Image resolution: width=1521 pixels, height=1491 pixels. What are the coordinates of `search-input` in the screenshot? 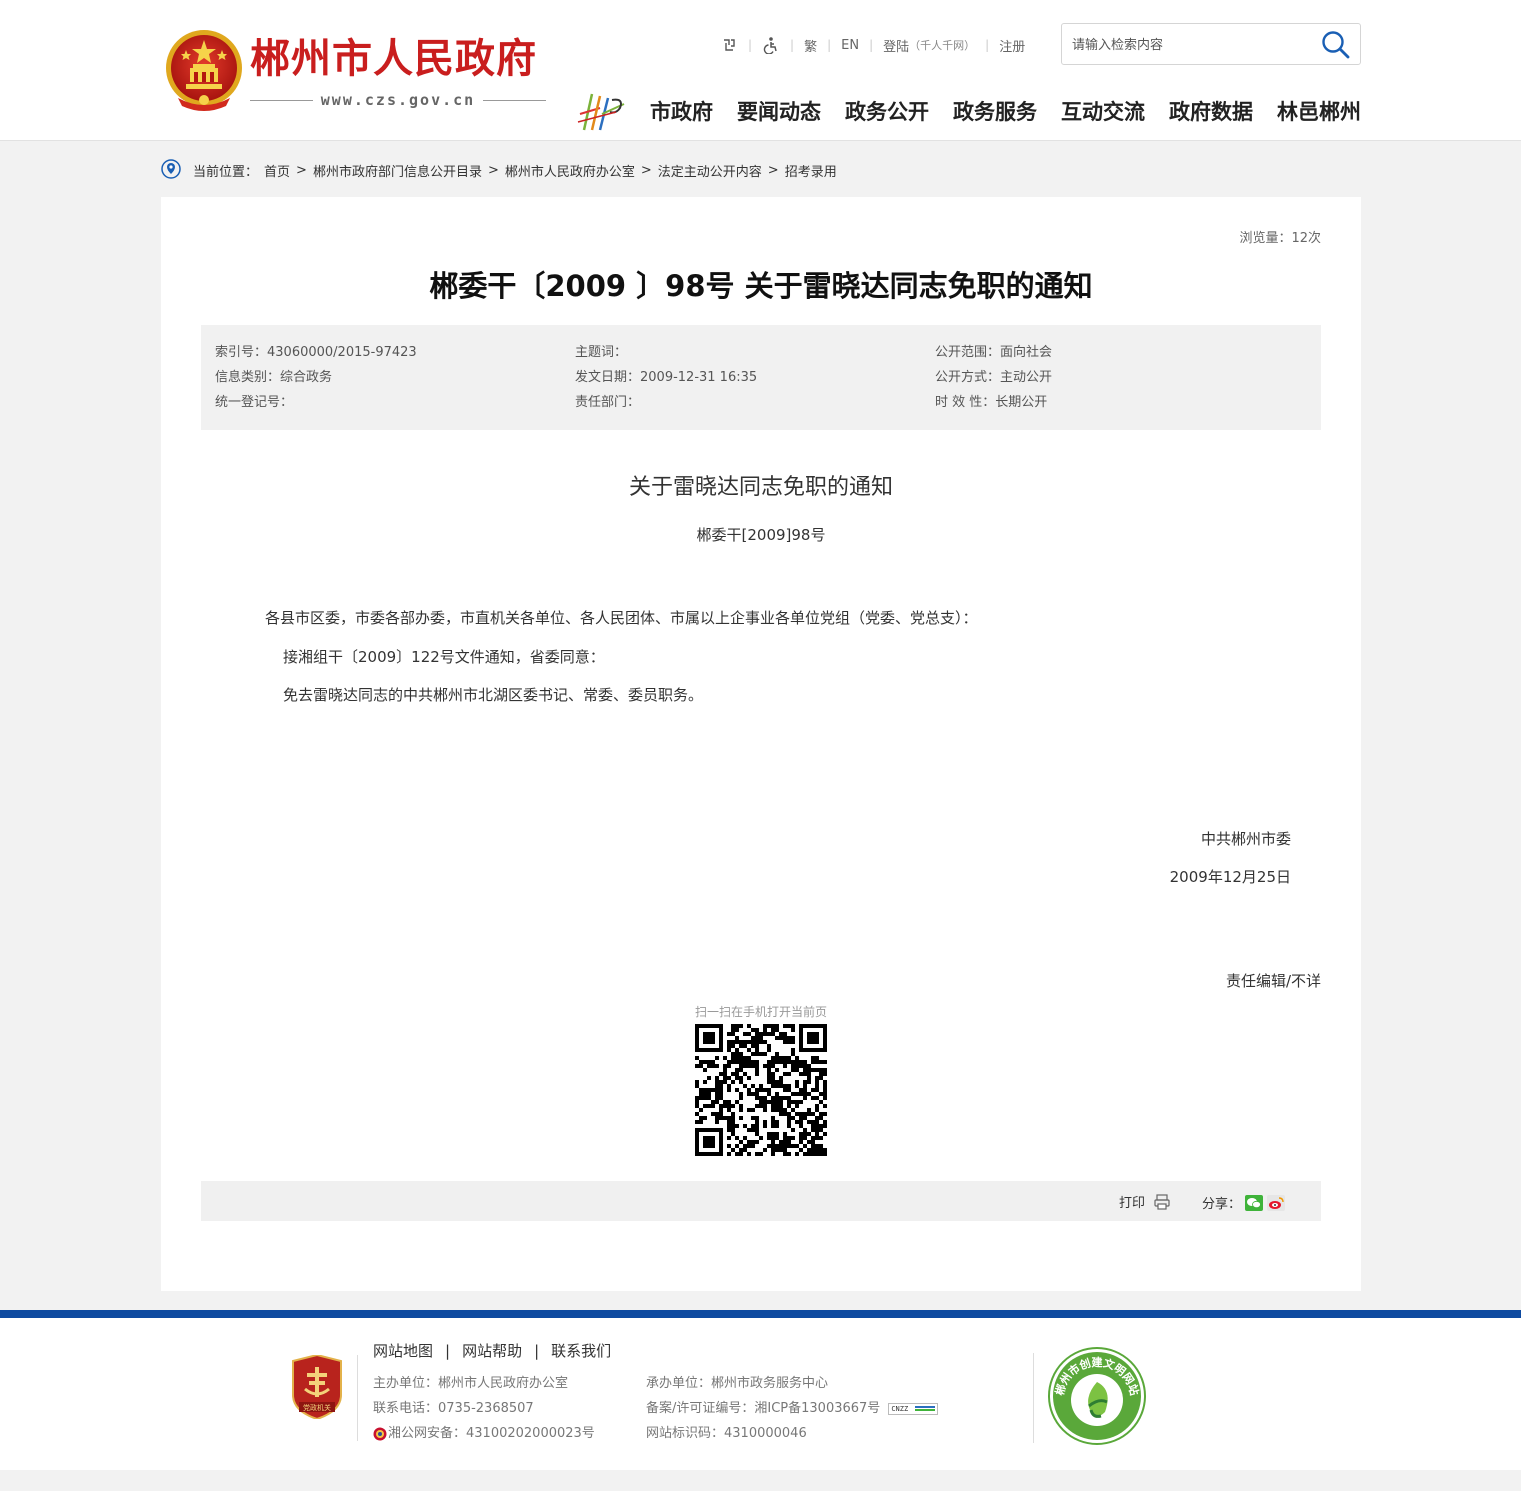 It's located at (1192, 45).